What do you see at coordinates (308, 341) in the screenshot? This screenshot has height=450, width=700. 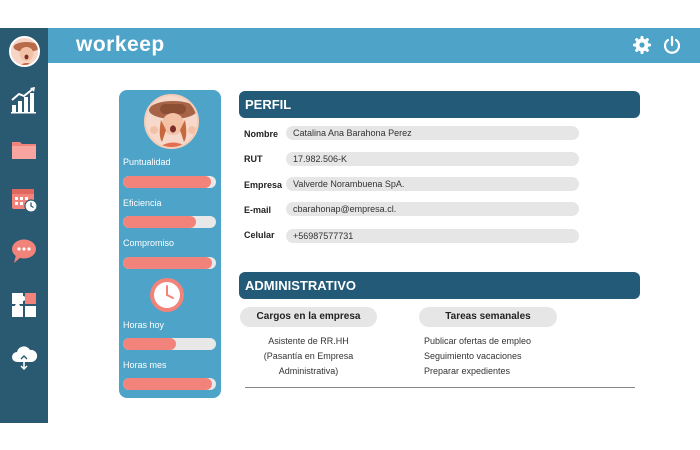 I see `list-item: Asistente de RR.HH` at bounding box center [308, 341].